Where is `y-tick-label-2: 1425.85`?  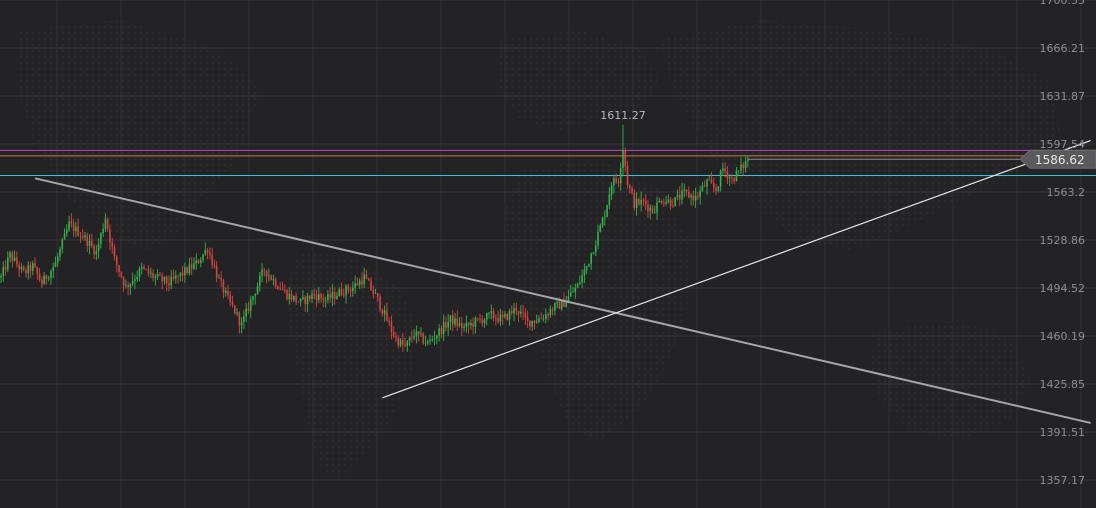 y-tick-label-2: 1425.85 is located at coordinates (1063, 384).